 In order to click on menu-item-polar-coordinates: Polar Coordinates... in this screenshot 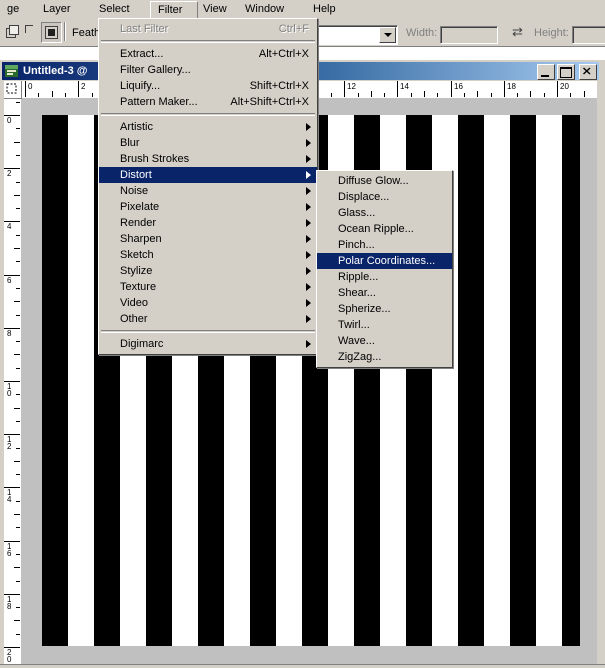, I will do `click(384, 261)`.